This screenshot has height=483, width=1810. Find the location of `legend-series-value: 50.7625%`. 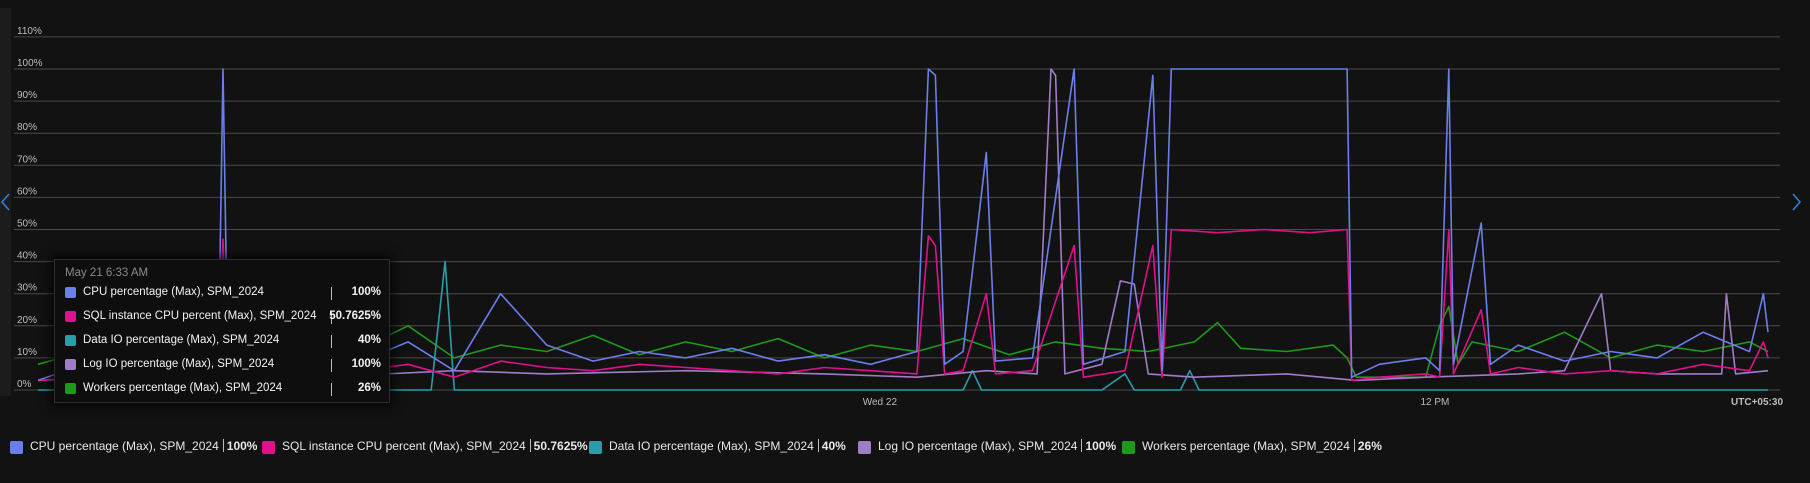

legend-series-value: 50.7625% is located at coordinates (560, 446).